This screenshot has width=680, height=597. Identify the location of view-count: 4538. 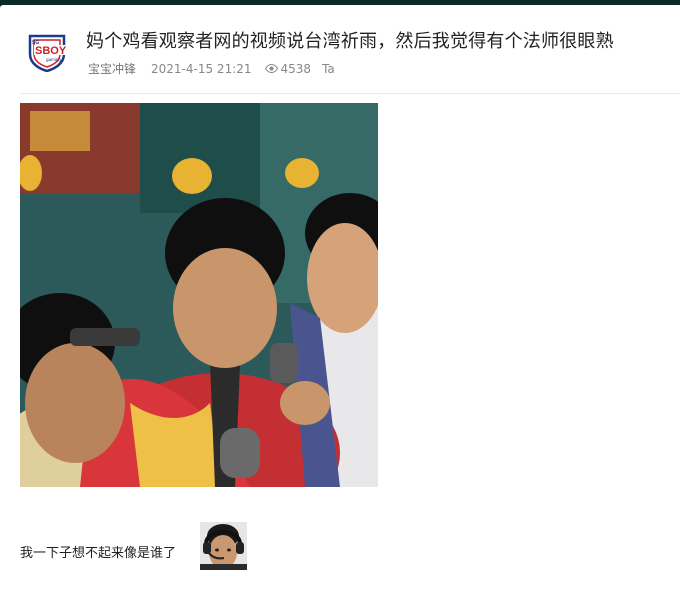
(288, 68).